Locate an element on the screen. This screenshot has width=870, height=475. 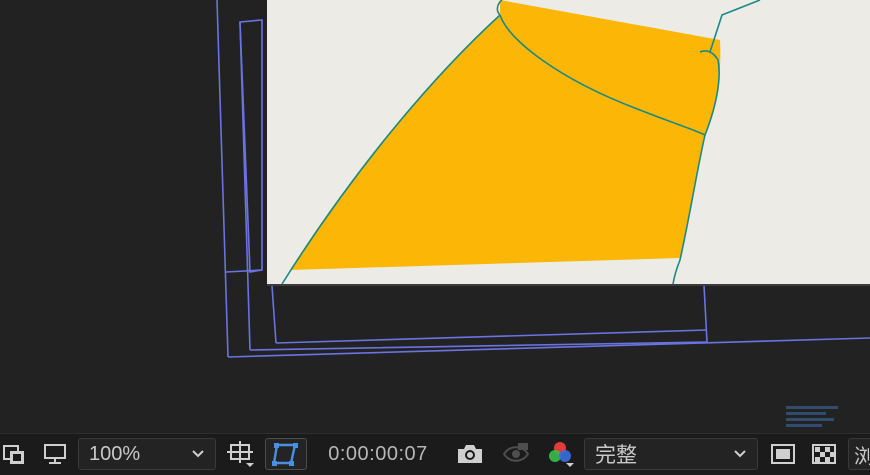
mask-path-visibility-icon is located at coordinates (285, 454).